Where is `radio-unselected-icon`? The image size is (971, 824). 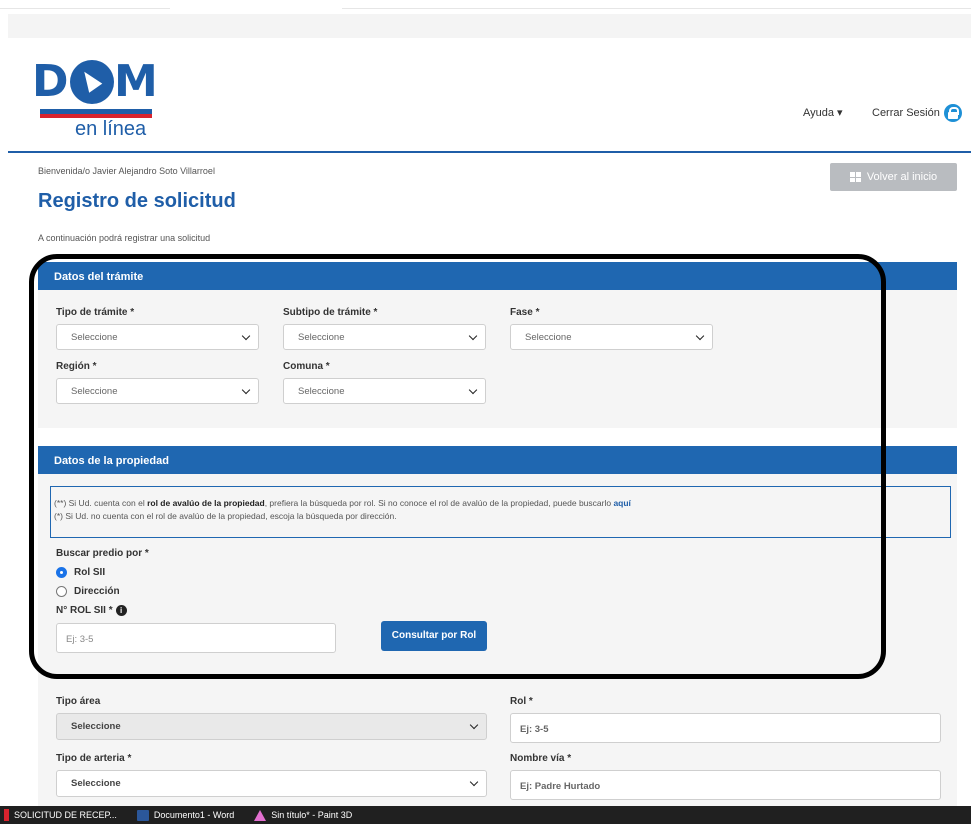
radio-unselected-icon is located at coordinates (61, 591).